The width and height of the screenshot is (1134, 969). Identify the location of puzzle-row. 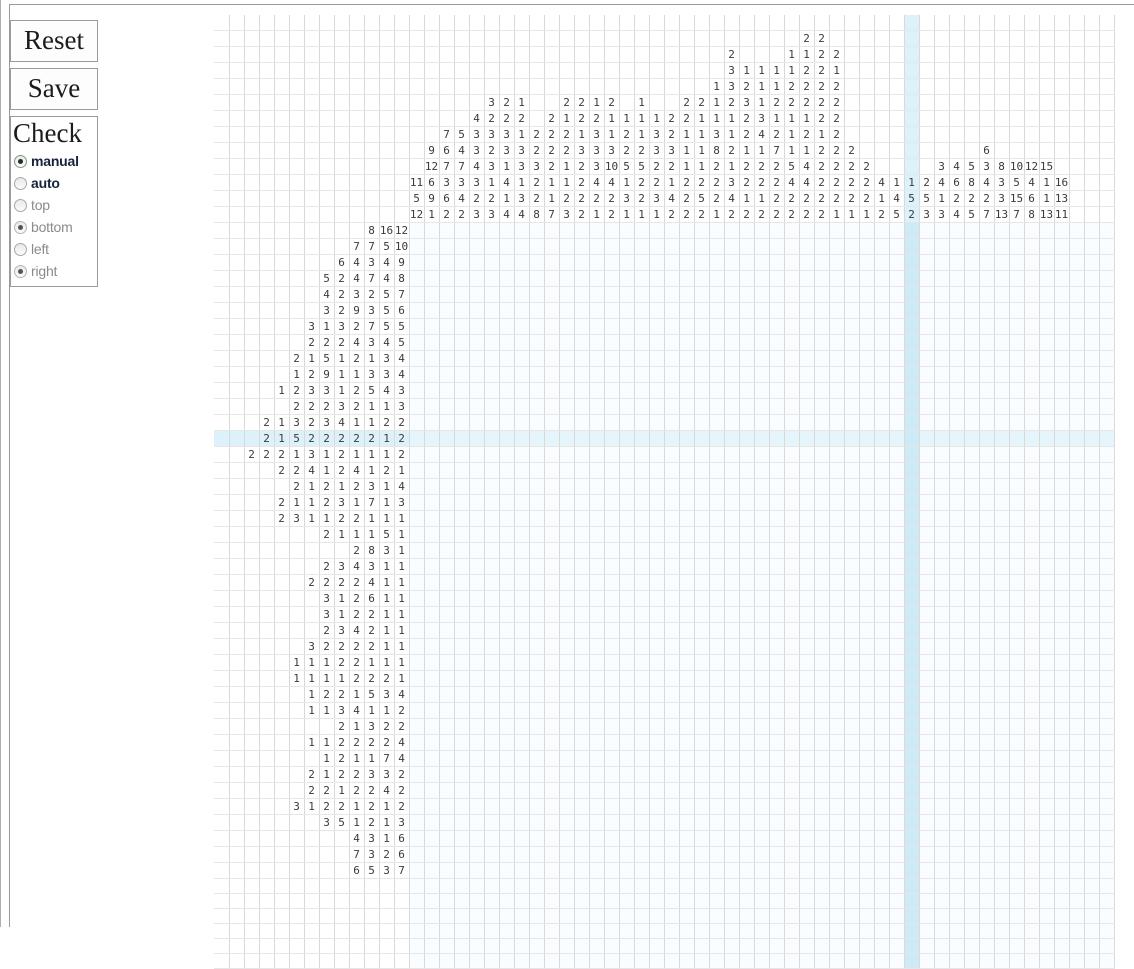
(664, 946).